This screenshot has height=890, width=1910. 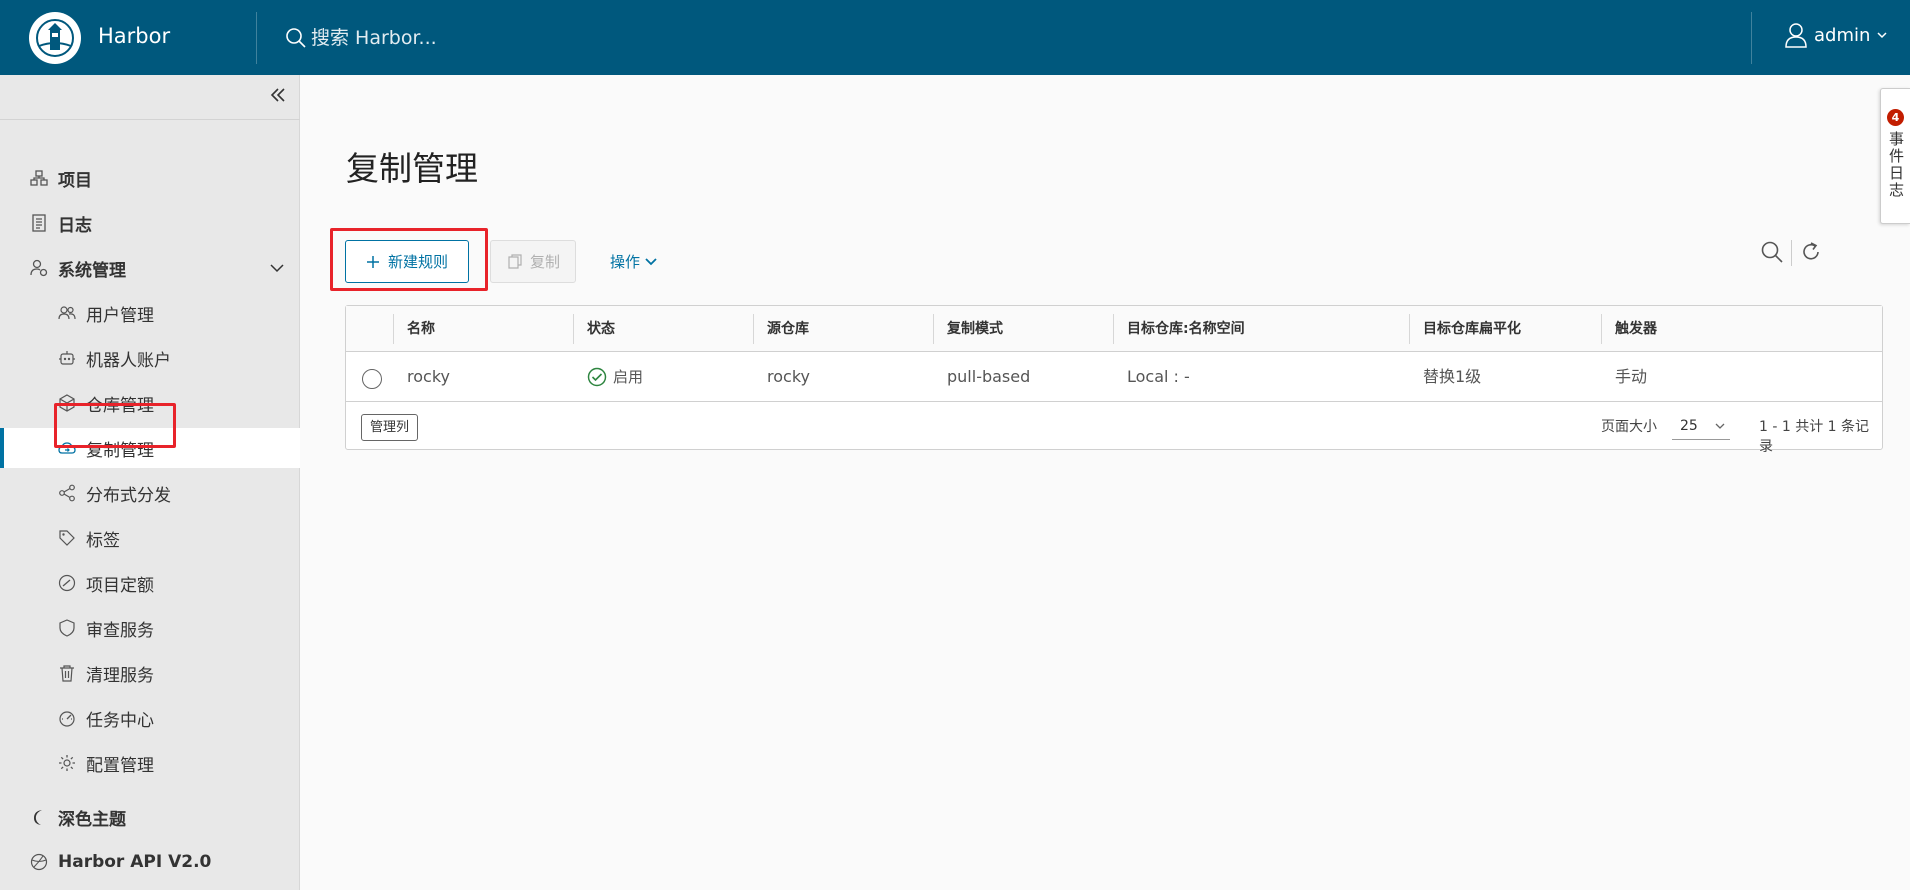 What do you see at coordinates (150, 178) in the screenshot?
I see `sidebar-item-projects: 项目` at bounding box center [150, 178].